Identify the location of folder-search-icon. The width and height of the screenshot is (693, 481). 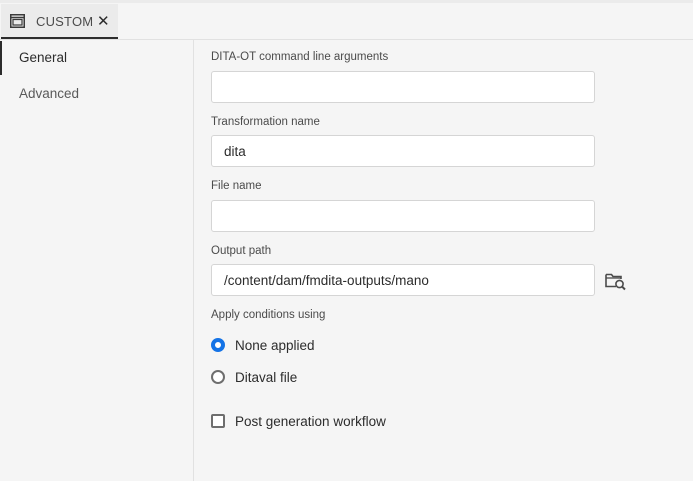
(616, 281).